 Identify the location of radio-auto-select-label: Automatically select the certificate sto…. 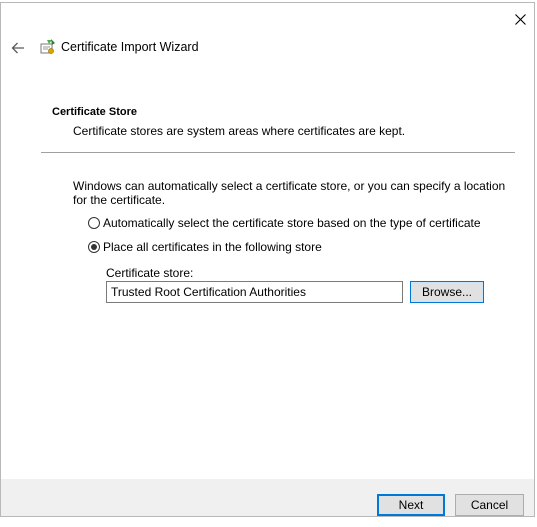
(292, 223).